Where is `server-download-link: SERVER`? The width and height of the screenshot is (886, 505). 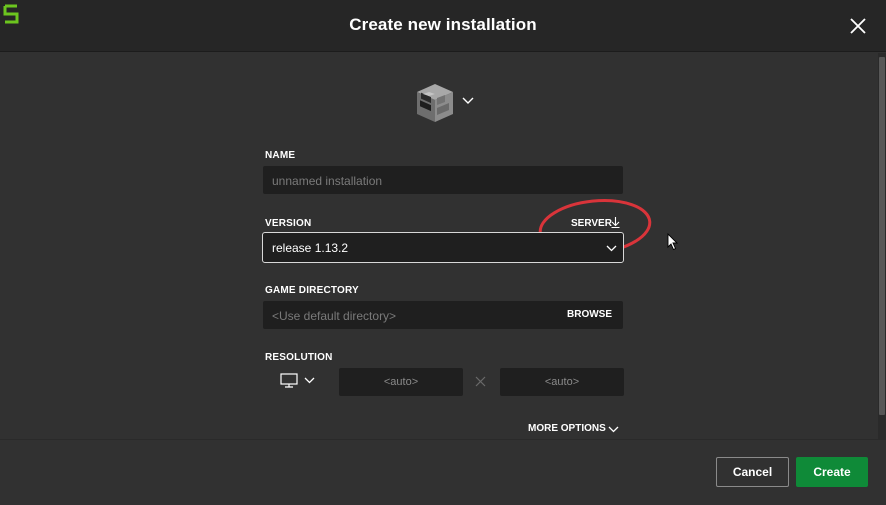 server-download-link: SERVER is located at coordinates (591, 223).